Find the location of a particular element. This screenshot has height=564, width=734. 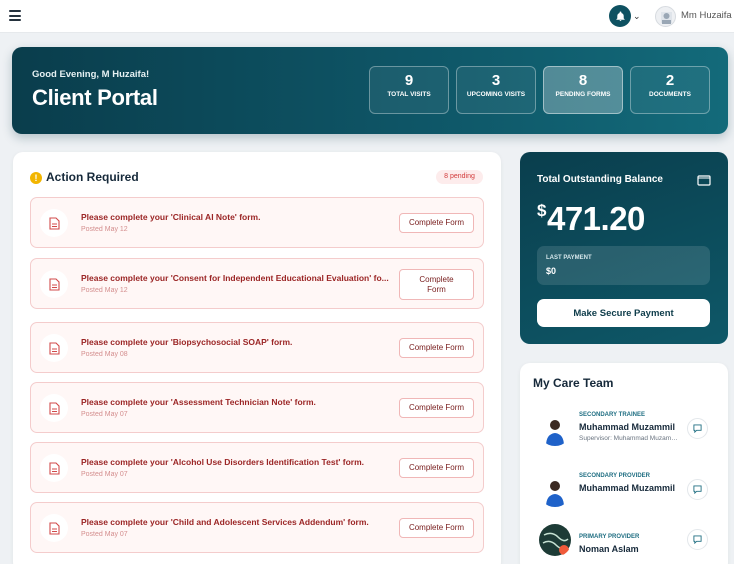

member-supervisor: Supervisor: Muhammad Muzammil is located at coordinates (629, 438).